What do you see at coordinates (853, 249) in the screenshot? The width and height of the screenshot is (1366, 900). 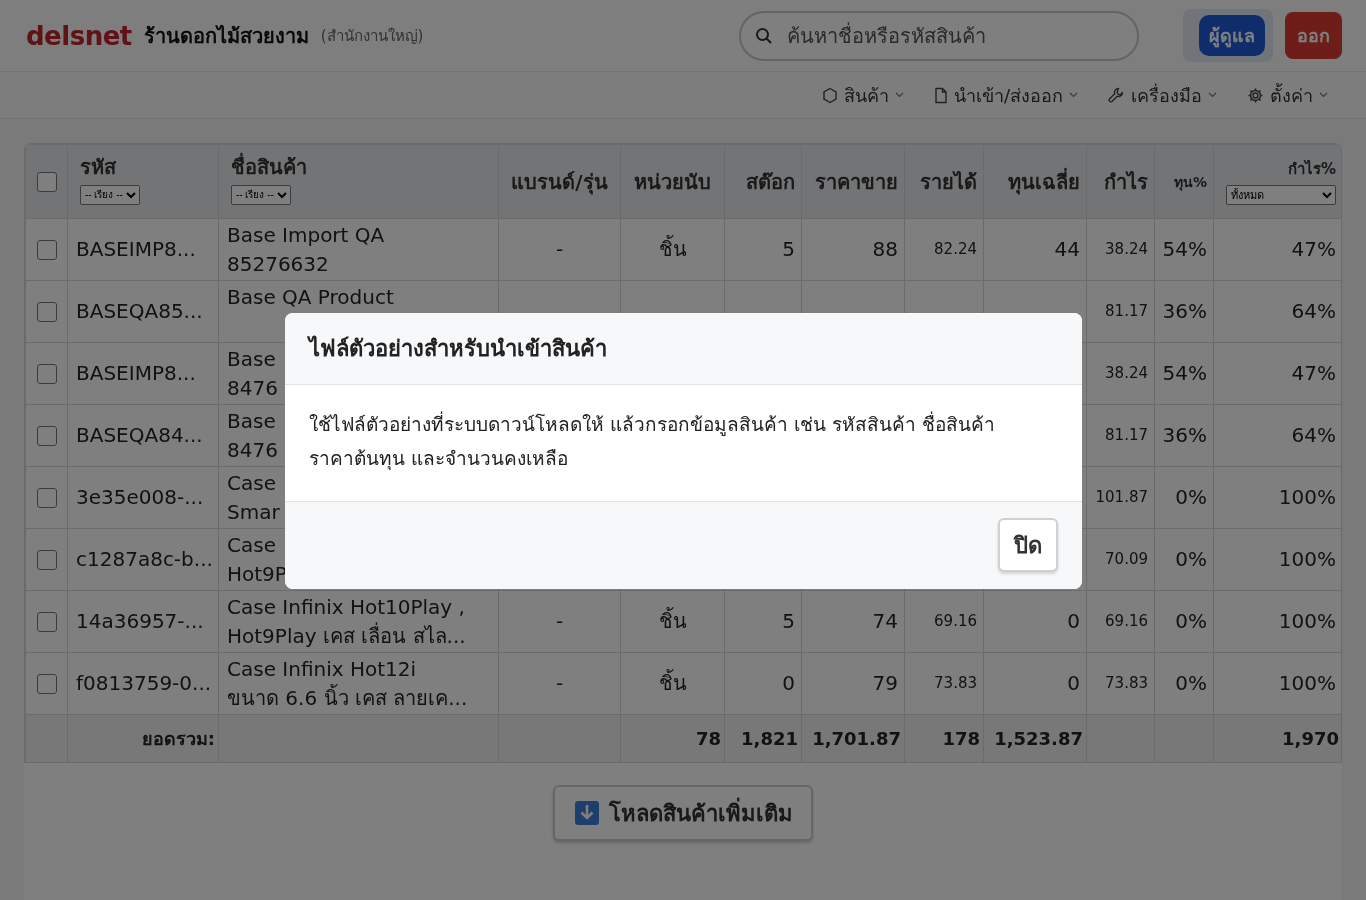 I see `table-cell: 88` at bounding box center [853, 249].